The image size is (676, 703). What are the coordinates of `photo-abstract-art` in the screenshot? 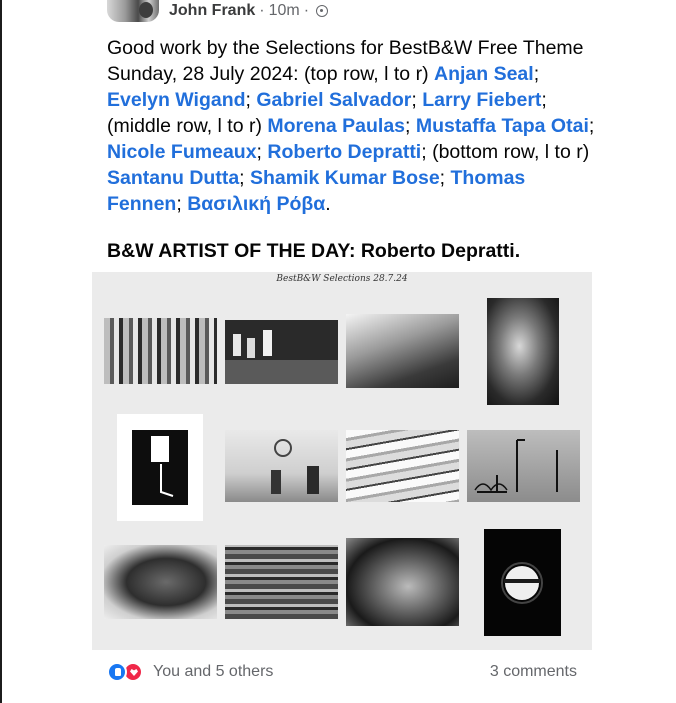 It's located at (160, 467).